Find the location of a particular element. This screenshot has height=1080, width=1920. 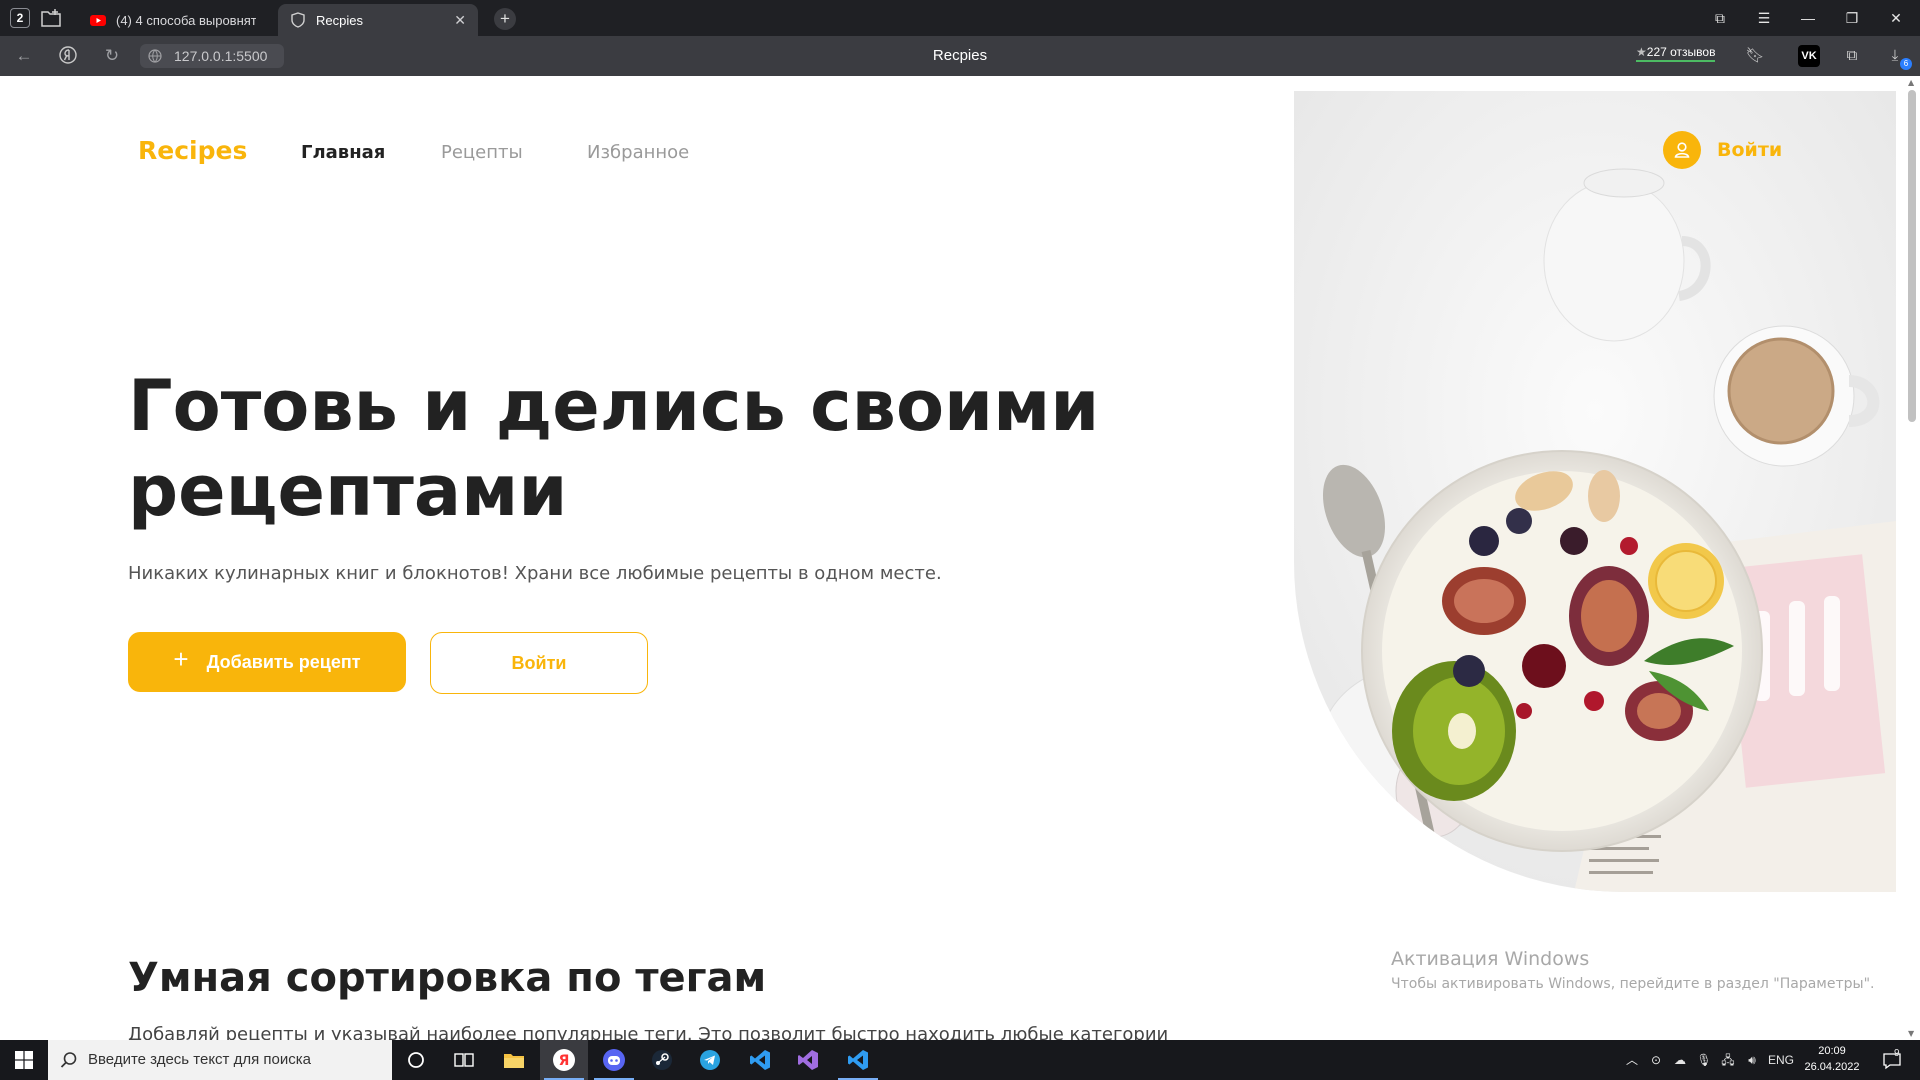

svg-text: Я is located at coordinates (564, 1061).